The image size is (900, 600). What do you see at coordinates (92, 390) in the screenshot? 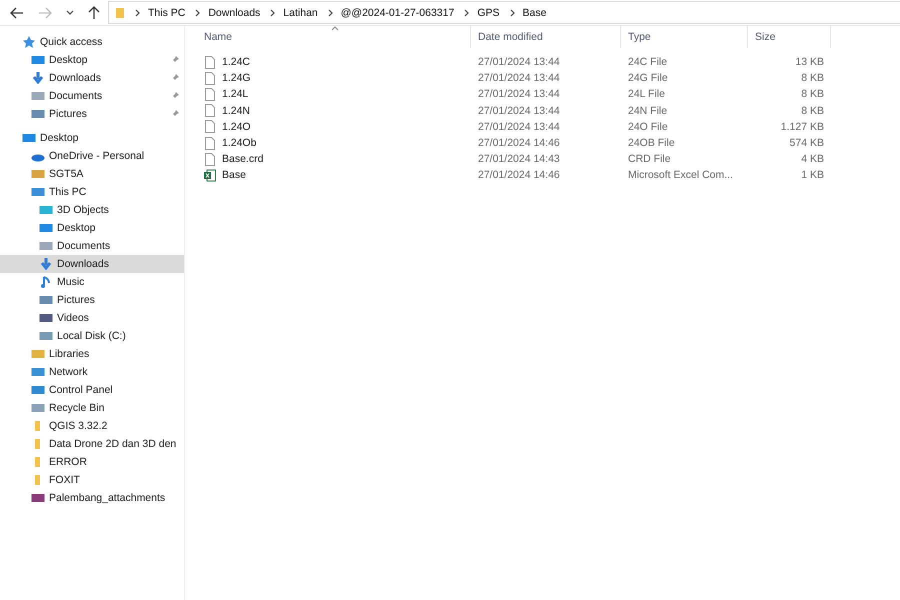
I see `sidebar-item: Control Panel` at bounding box center [92, 390].